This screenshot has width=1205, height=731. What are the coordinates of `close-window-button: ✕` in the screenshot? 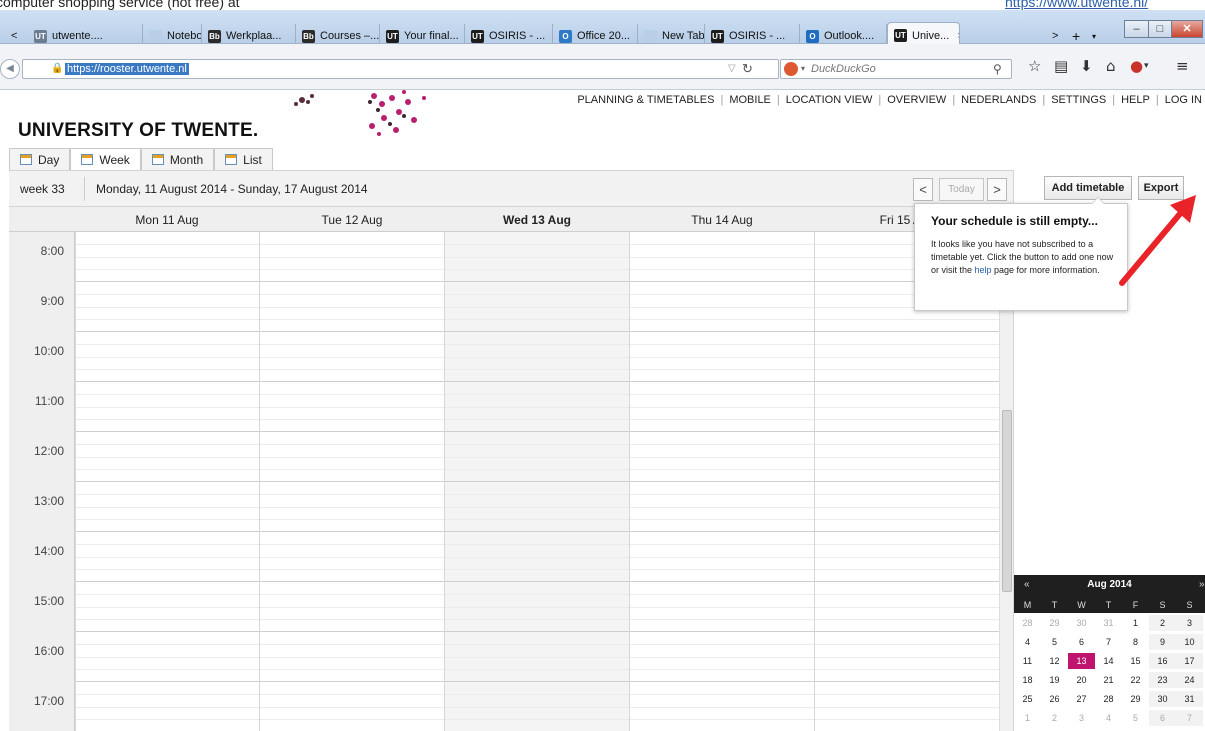 It's located at (1187, 29).